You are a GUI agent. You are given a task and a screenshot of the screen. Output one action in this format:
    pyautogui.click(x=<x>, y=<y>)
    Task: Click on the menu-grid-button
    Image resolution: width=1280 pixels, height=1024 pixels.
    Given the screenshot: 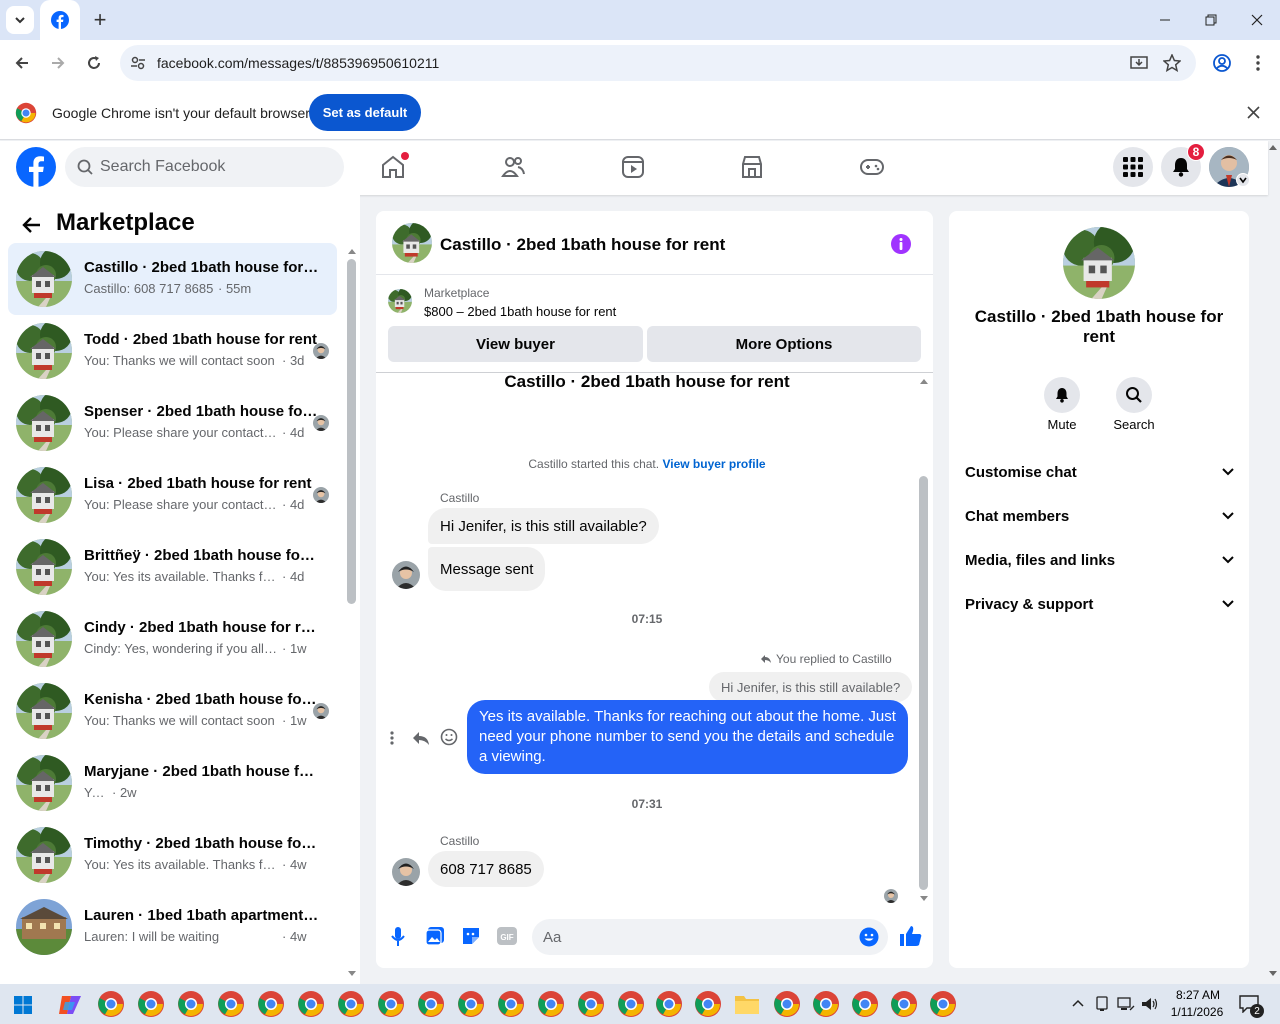 What is the action you would take?
    pyautogui.click(x=1133, y=167)
    